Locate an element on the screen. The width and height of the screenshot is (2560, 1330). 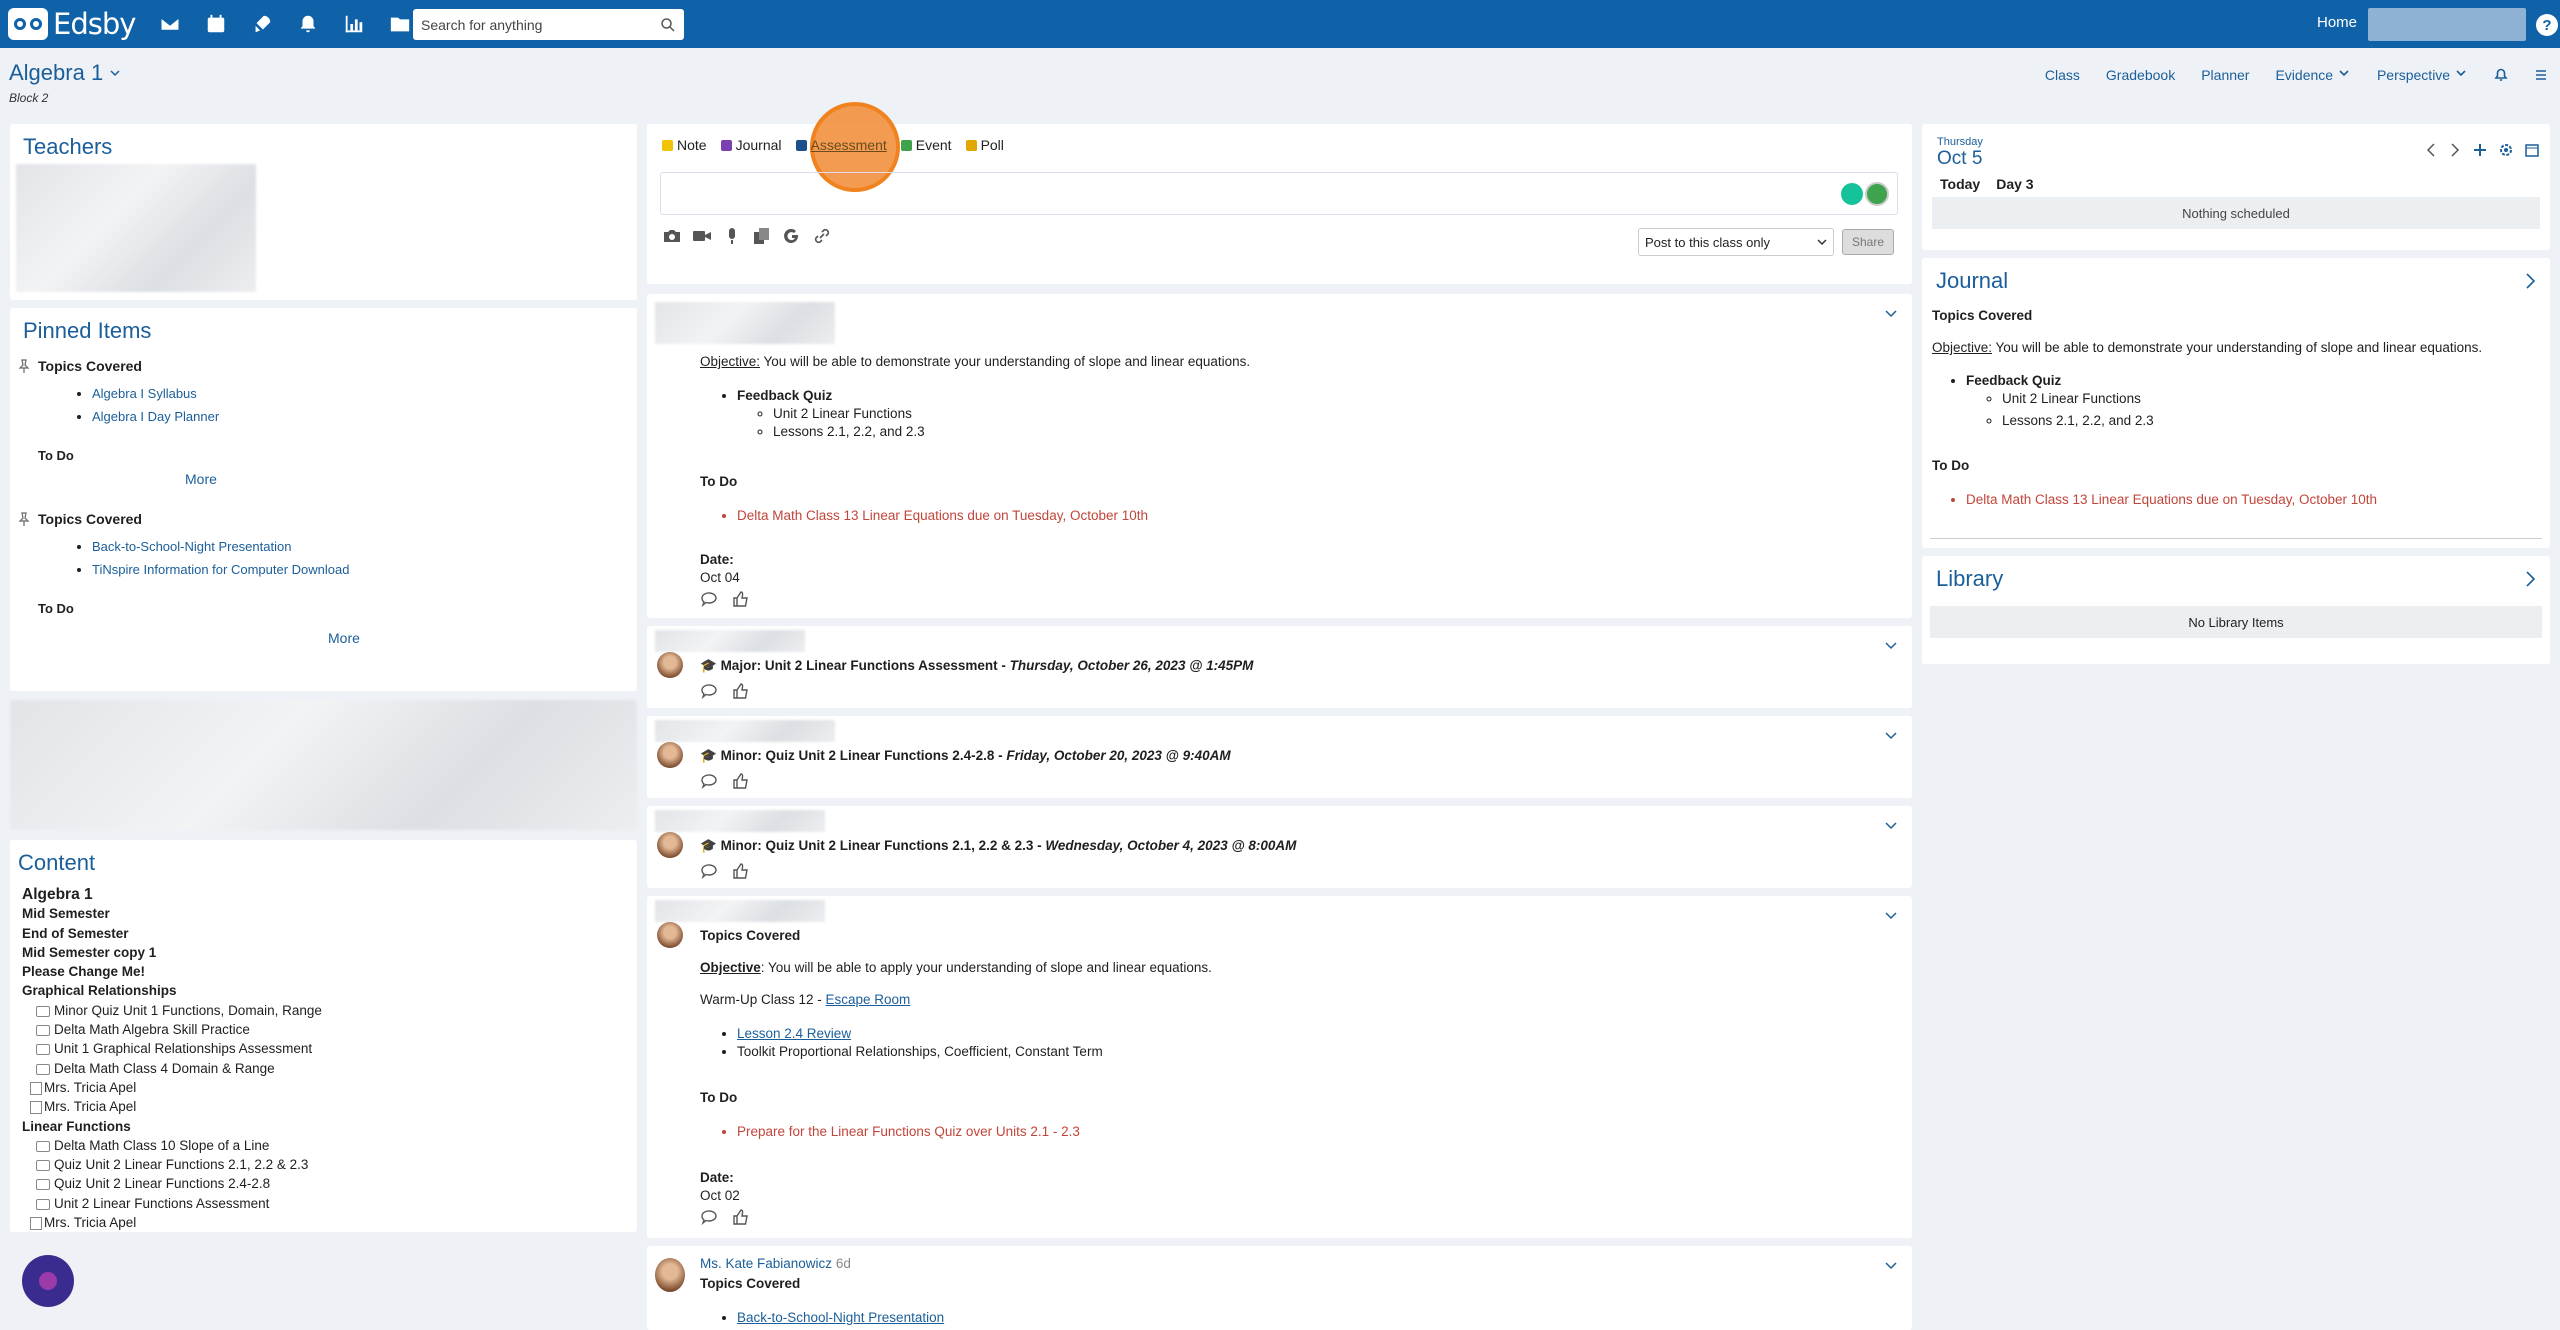
help-icon: ? is located at coordinates (2547, 25).